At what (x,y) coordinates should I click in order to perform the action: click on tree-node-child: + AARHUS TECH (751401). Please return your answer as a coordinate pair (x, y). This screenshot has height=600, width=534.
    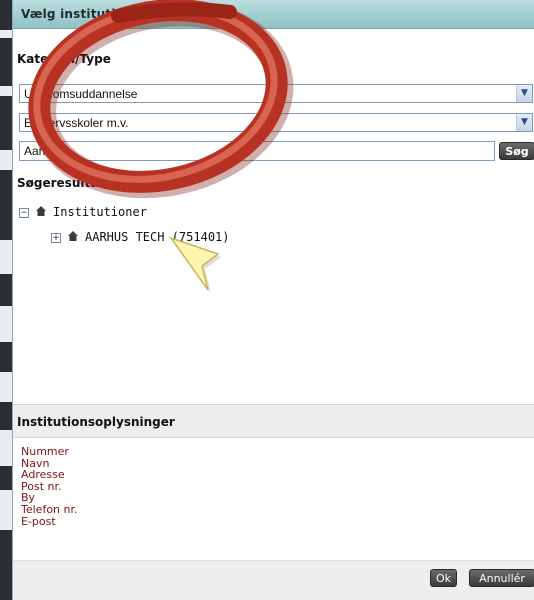
    Looking at the image, I should click on (140, 237).